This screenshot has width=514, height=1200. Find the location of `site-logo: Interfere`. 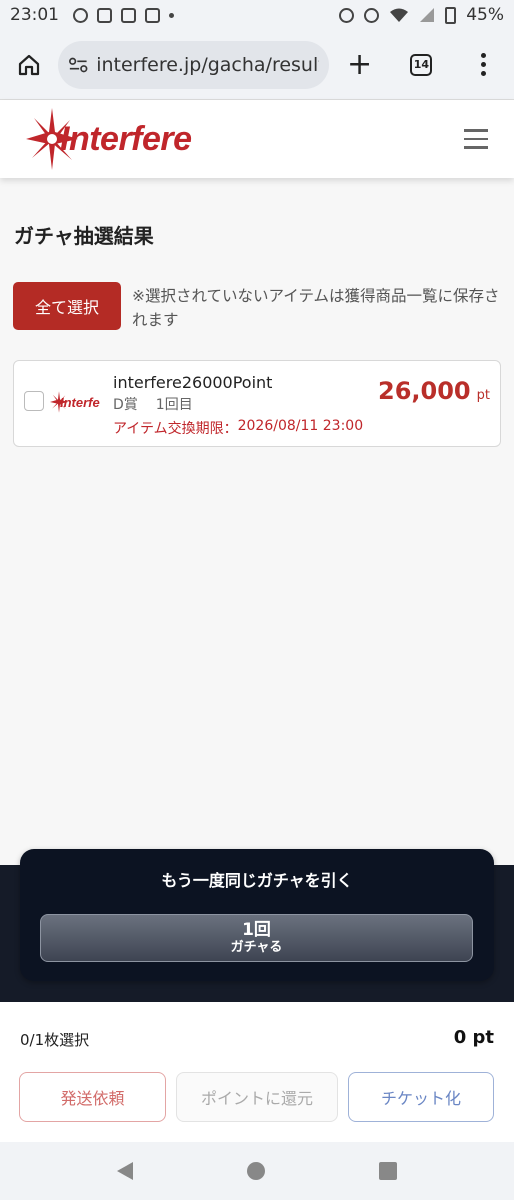

site-logo: Interfere is located at coordinates (109, 139).